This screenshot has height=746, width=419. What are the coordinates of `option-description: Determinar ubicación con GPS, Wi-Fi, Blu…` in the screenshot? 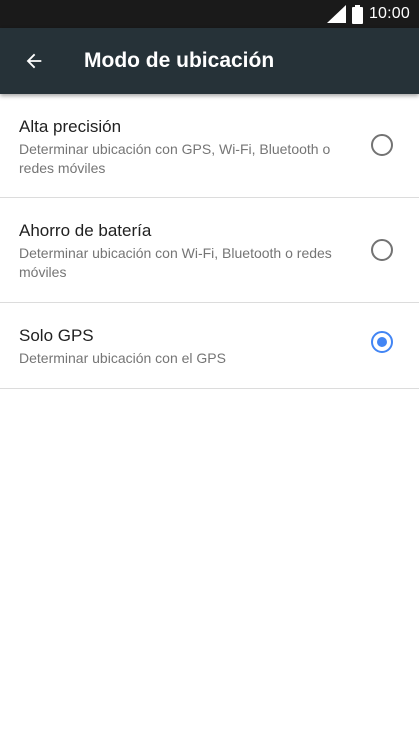 It's located at (175, 158).